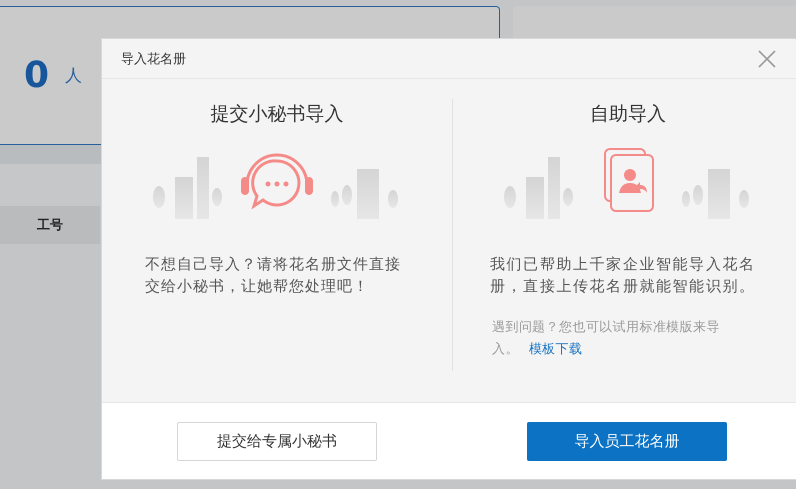  Describe the element at coordinates (73, 76) in the screenshot. I see `count-unit: 人` at that location.